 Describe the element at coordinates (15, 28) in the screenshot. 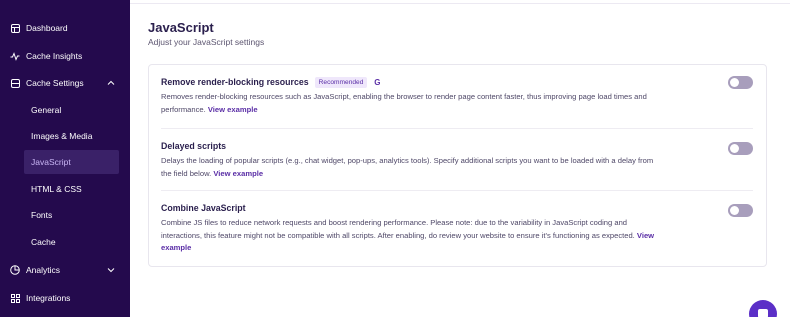

I see `dashboard-icon` at that location.